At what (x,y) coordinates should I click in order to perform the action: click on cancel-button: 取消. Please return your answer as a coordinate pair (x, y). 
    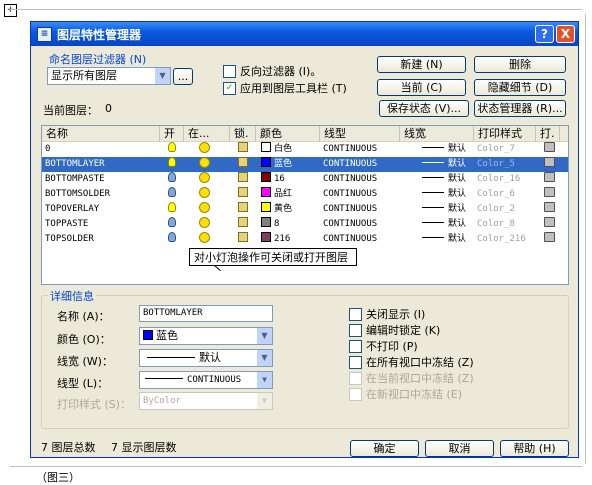
    Looking at the image, I should click on (459, 448).